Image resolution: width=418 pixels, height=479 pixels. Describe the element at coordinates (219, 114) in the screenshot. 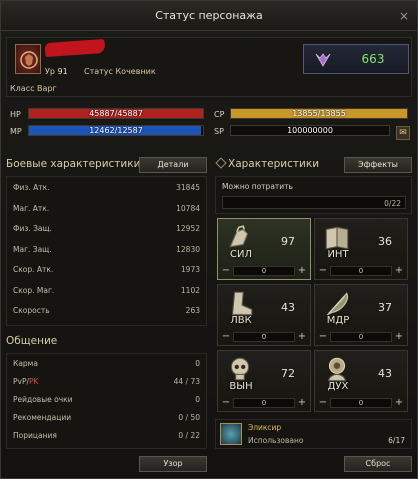

I see `cp-label: CP` at that location.